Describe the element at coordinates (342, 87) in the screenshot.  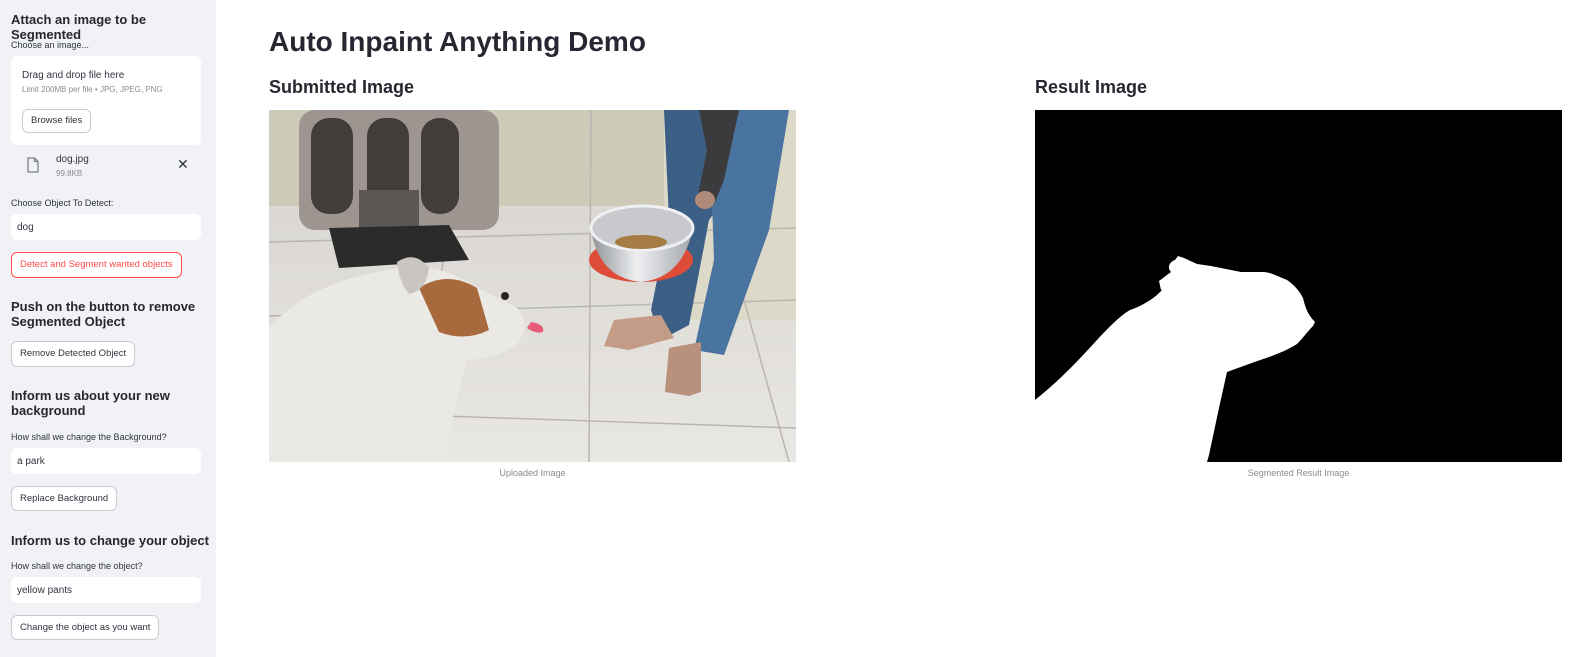
I see `submitted-image-heading: Submitted Image` at that location.